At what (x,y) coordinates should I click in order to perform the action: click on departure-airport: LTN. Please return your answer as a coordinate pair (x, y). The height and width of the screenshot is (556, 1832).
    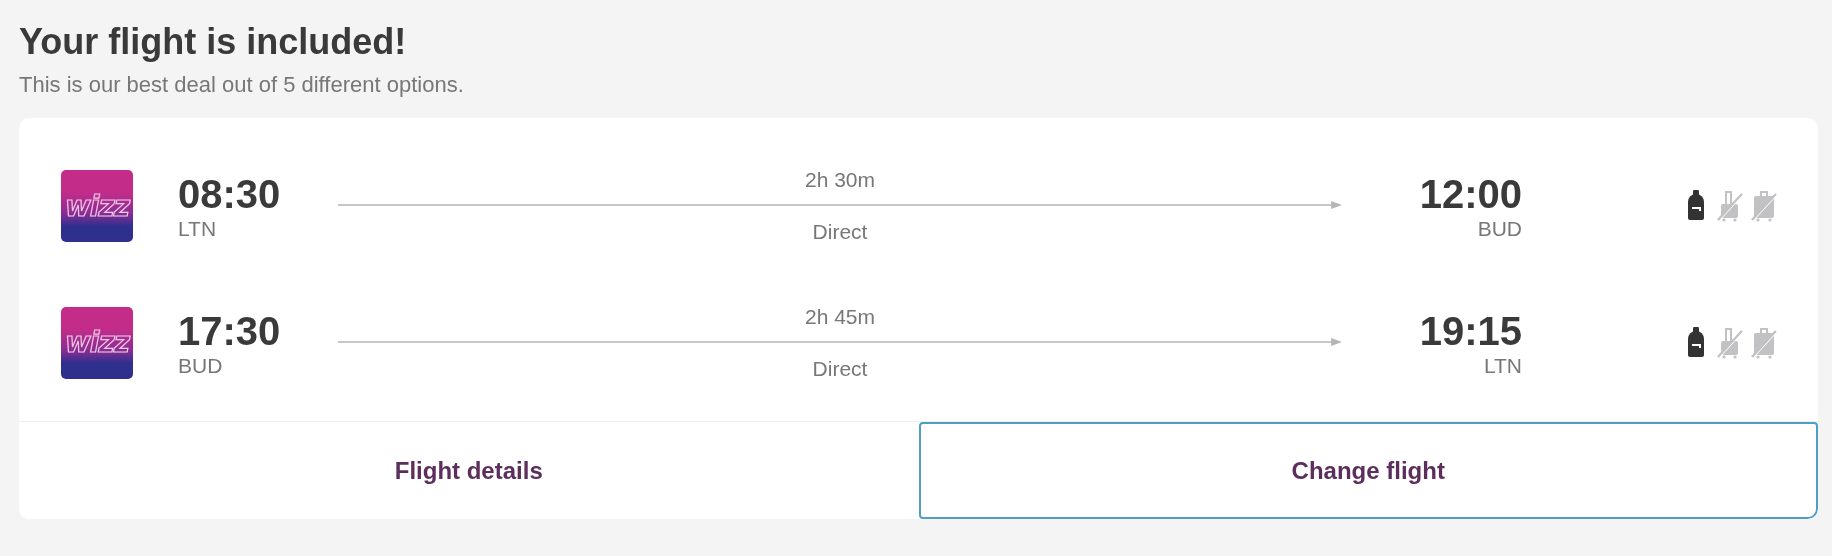
    Looking at the image, I should click on (198, 229).